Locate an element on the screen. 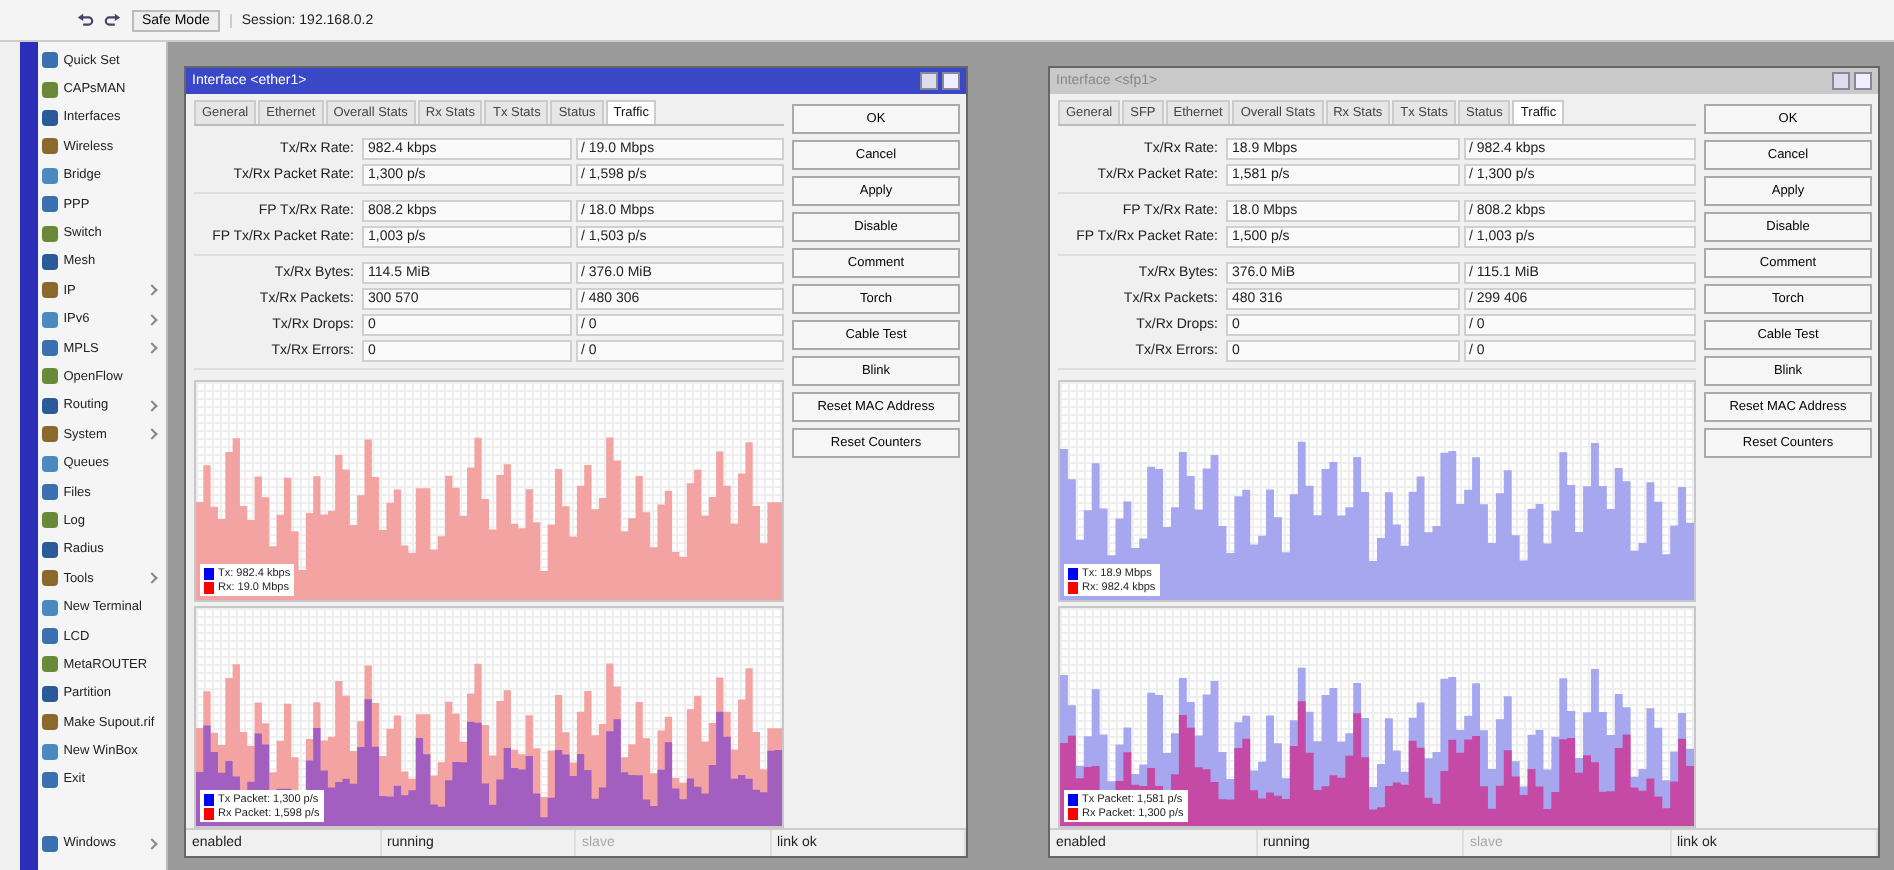 This screenshot has height=870, width=1894. undo-icon is located at coordinates (85, 20).